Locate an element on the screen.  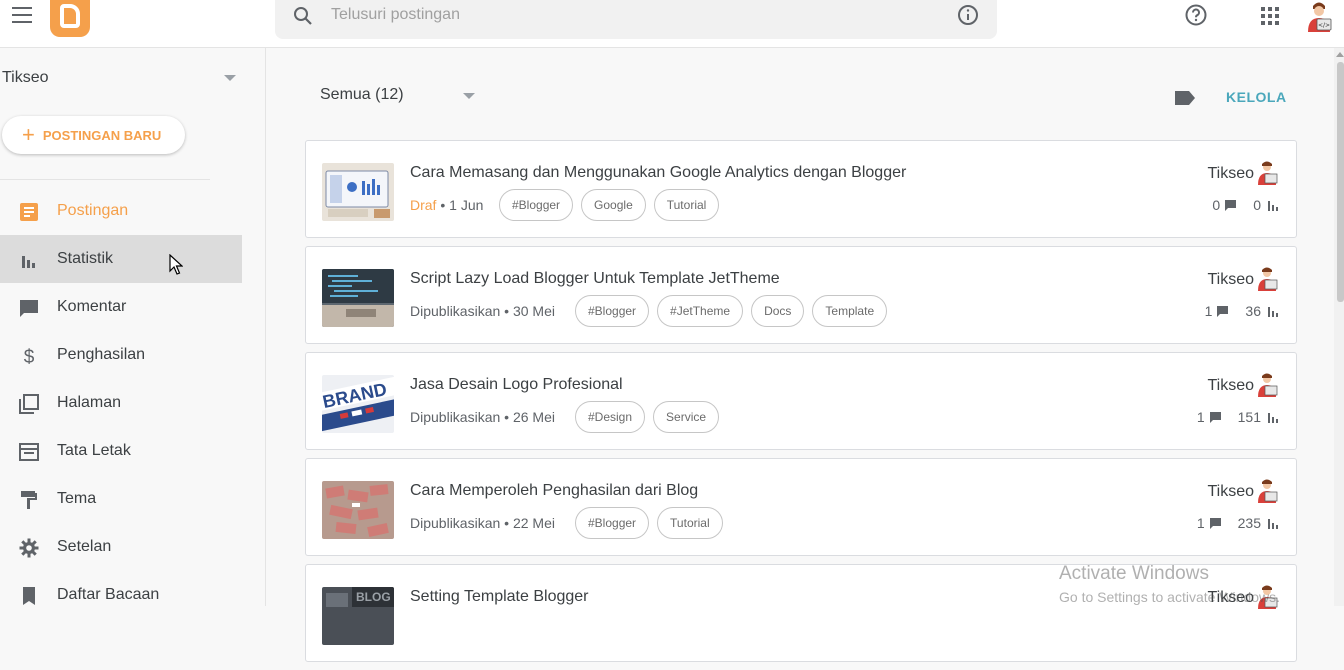
sidebar-item-comments: Komentar is located at coordinates (121, 307).